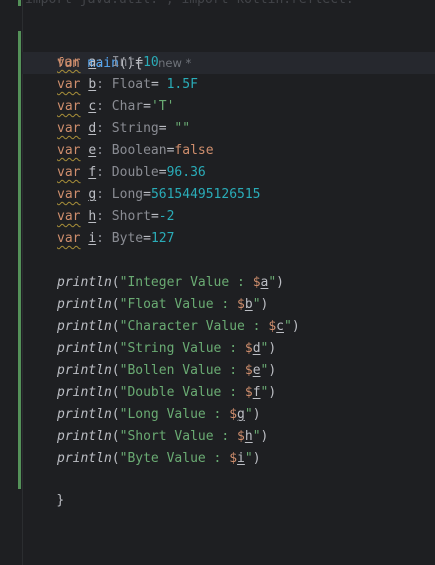 Image resolution: width=435 pixels, height=565 pixels. I want to click on variable-name: b, so click(92, 84).